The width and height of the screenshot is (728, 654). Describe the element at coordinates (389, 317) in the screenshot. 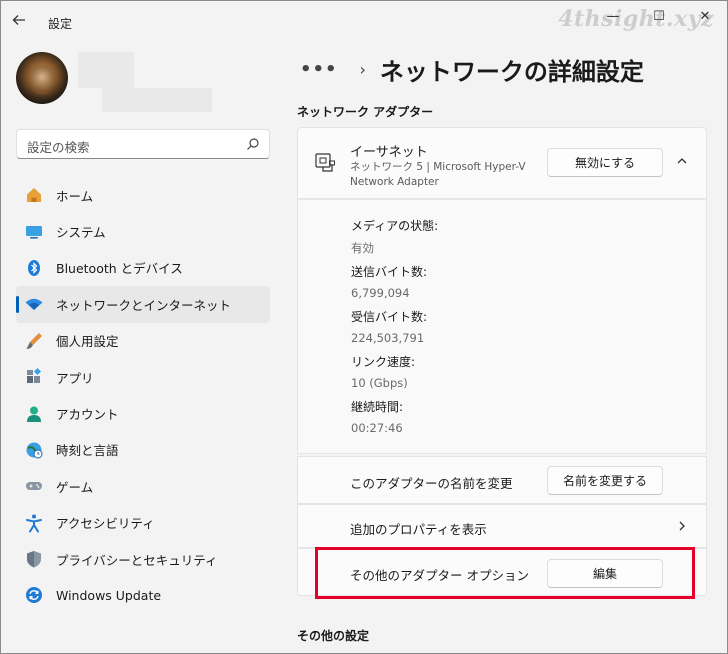

I see `received-bytes-label: 受信バイト数:` at that location.